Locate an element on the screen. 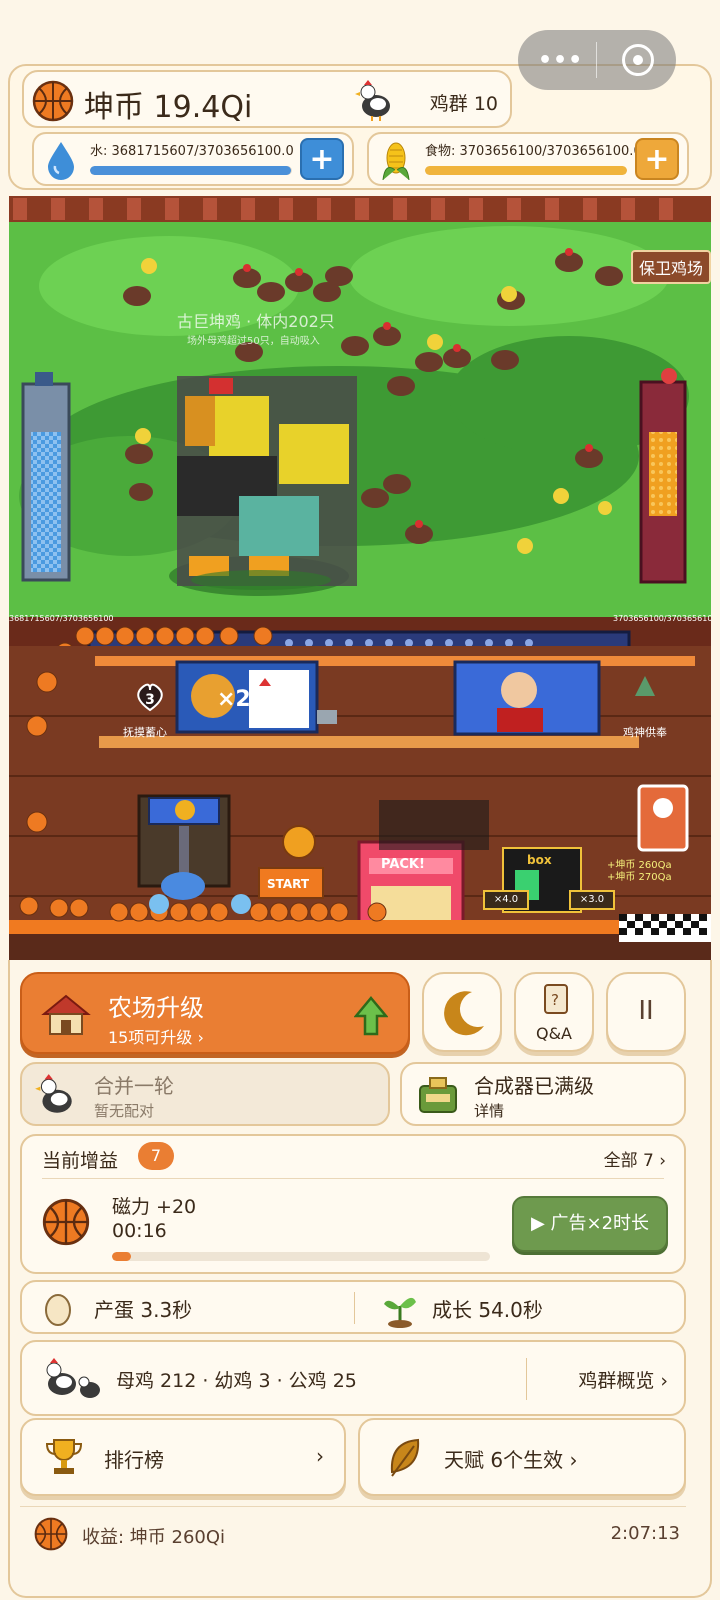  gain-label-2: +坤币 270Qa is located at coordinates (639, 877).